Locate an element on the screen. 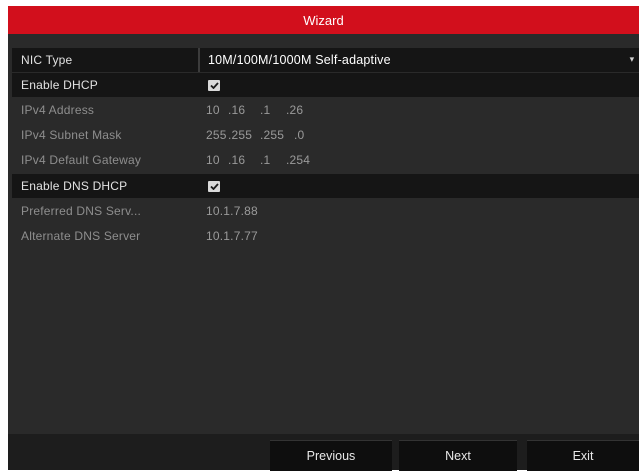 Image resolution: width=639 pixels, height=471 pixels. ipv4-default-gateway-field: 10 .16 .1 .254 is located at coordinates (418, 160).